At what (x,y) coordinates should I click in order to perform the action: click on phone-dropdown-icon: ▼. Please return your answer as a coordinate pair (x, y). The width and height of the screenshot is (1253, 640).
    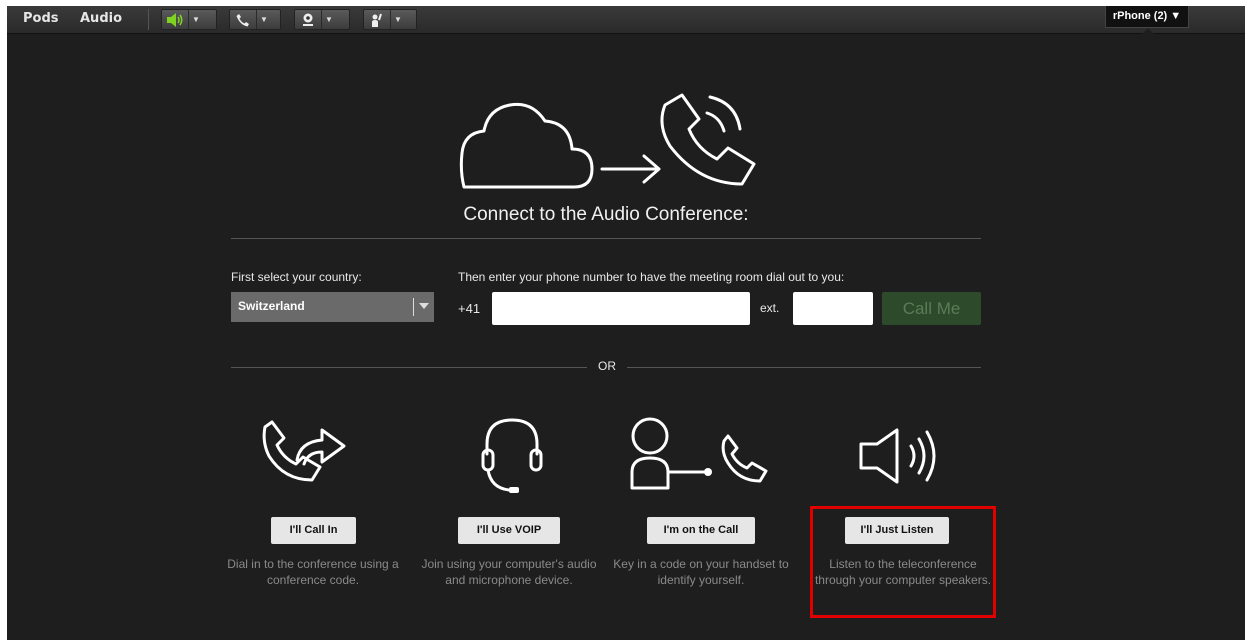
    Looking at the image, I should click on (263, 19).